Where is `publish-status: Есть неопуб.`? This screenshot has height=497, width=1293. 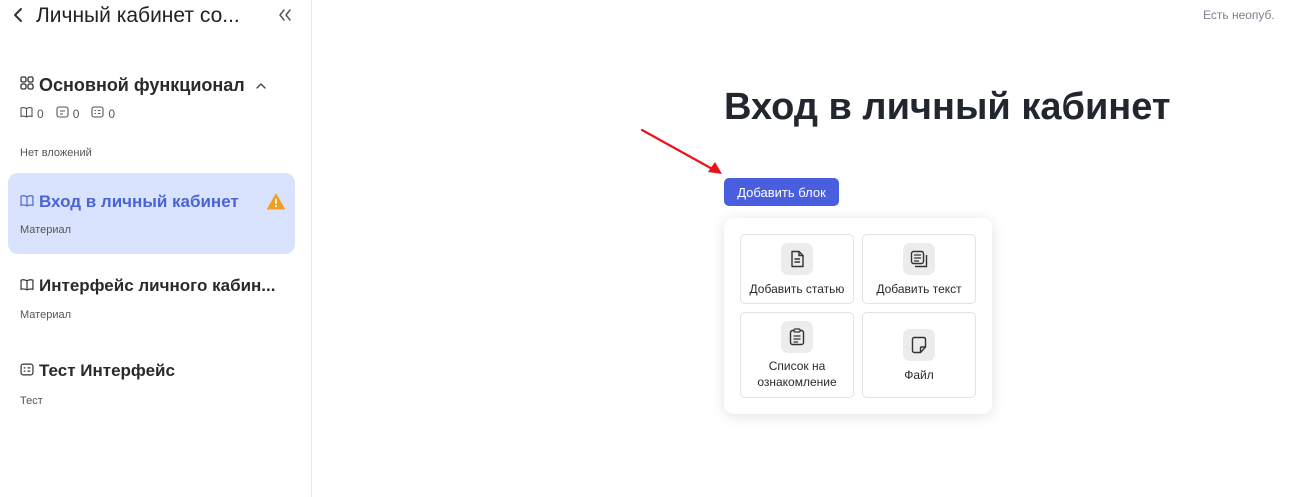 publish-status: Есть неопуб. is located at coordinates (1239, 15).